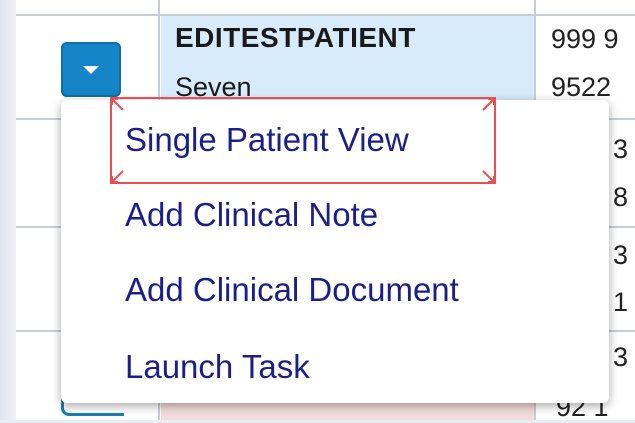  I want to click on row3-number-line2: 1, so click(621, 302).